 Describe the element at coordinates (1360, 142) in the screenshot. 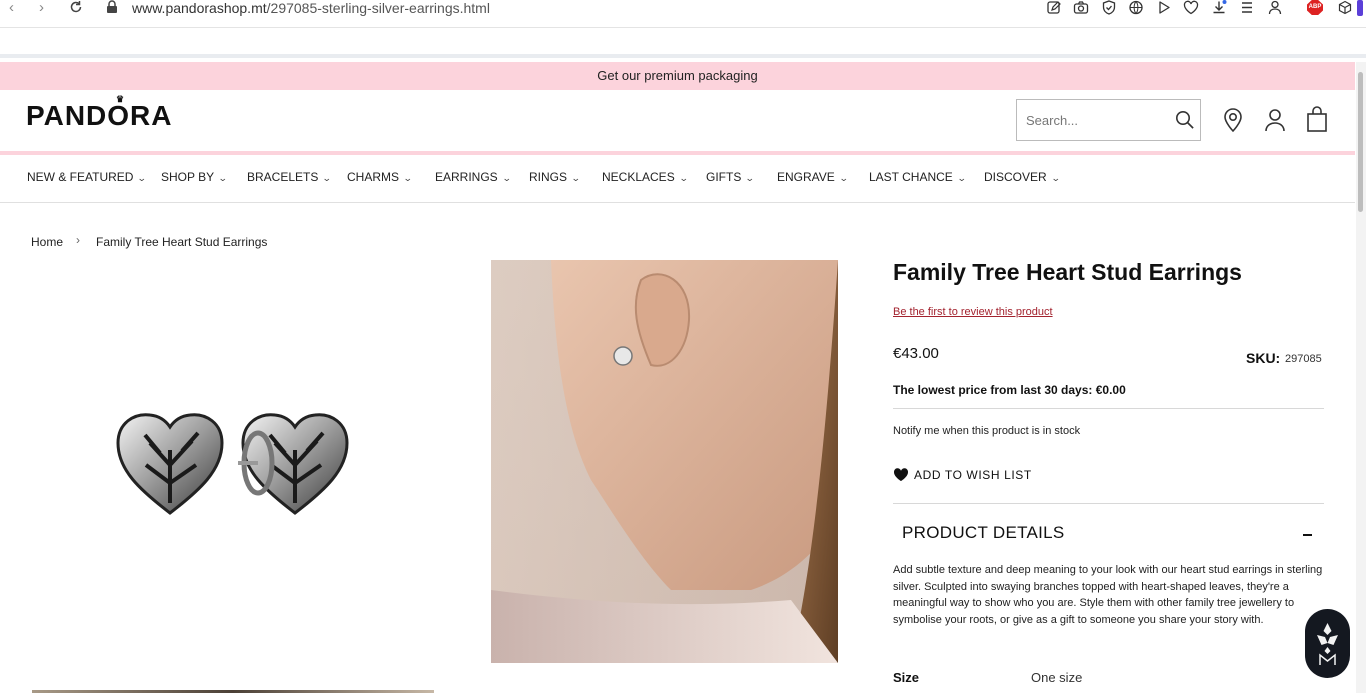

I see `scrollbar-thumb` at that location.